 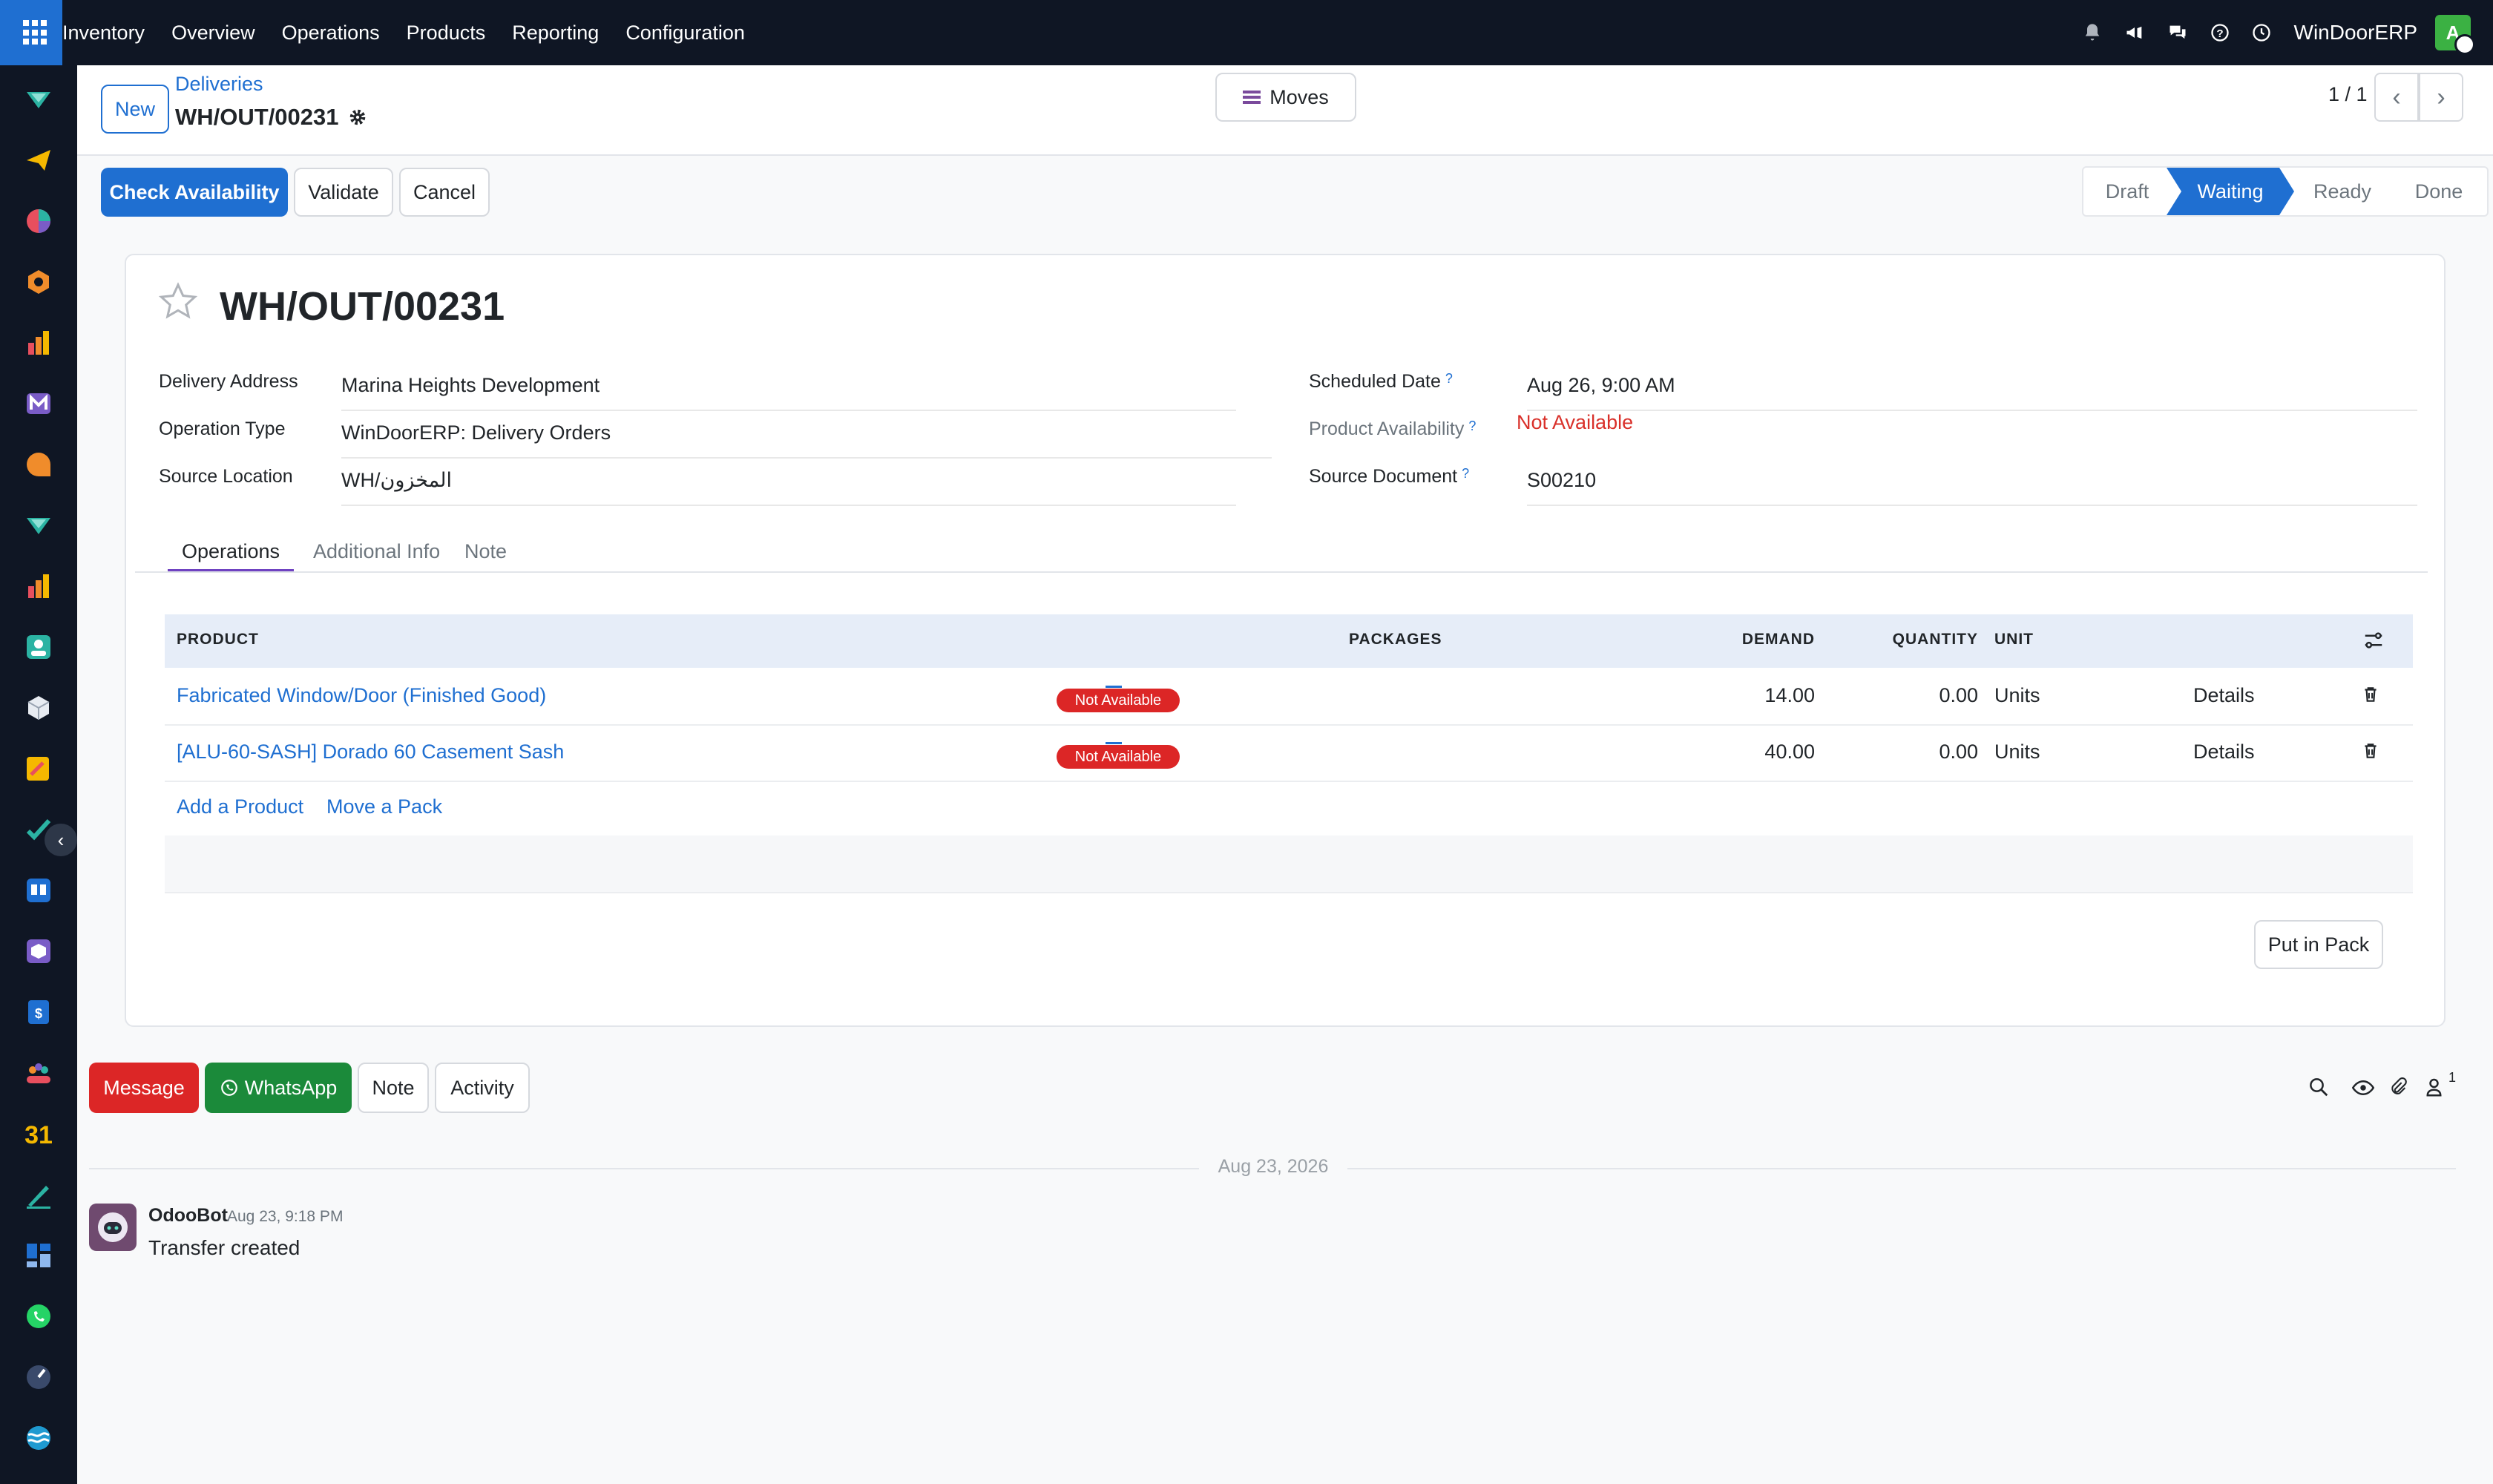 I want to click on cube-app-icon, so click(x=38, y=708).